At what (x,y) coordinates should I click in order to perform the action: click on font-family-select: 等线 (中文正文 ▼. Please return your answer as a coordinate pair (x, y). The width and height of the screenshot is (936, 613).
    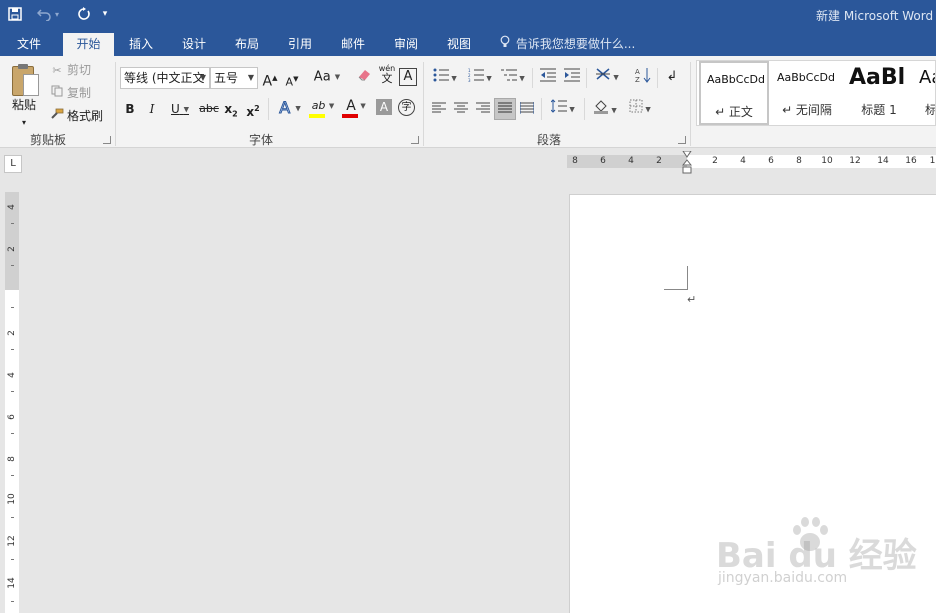
    Looking at the image, I should click on (165, 78).